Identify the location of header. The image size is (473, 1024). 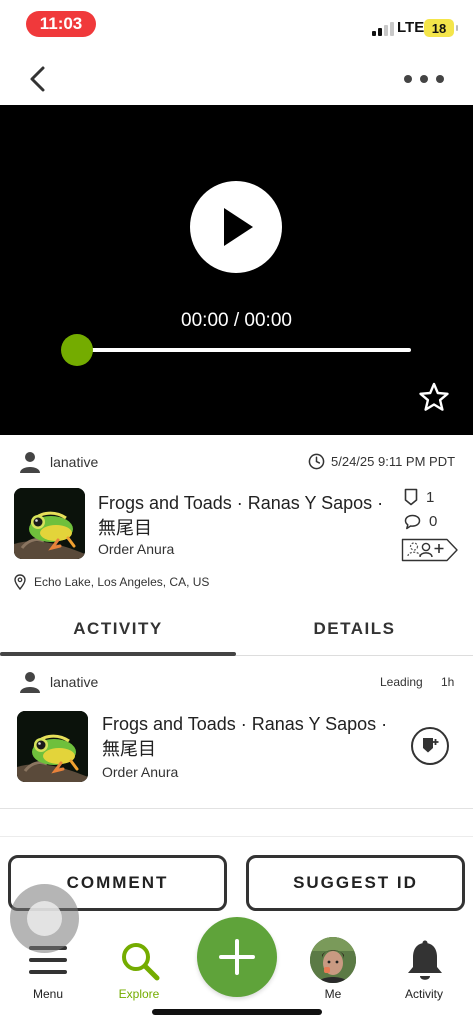
(236, 78).